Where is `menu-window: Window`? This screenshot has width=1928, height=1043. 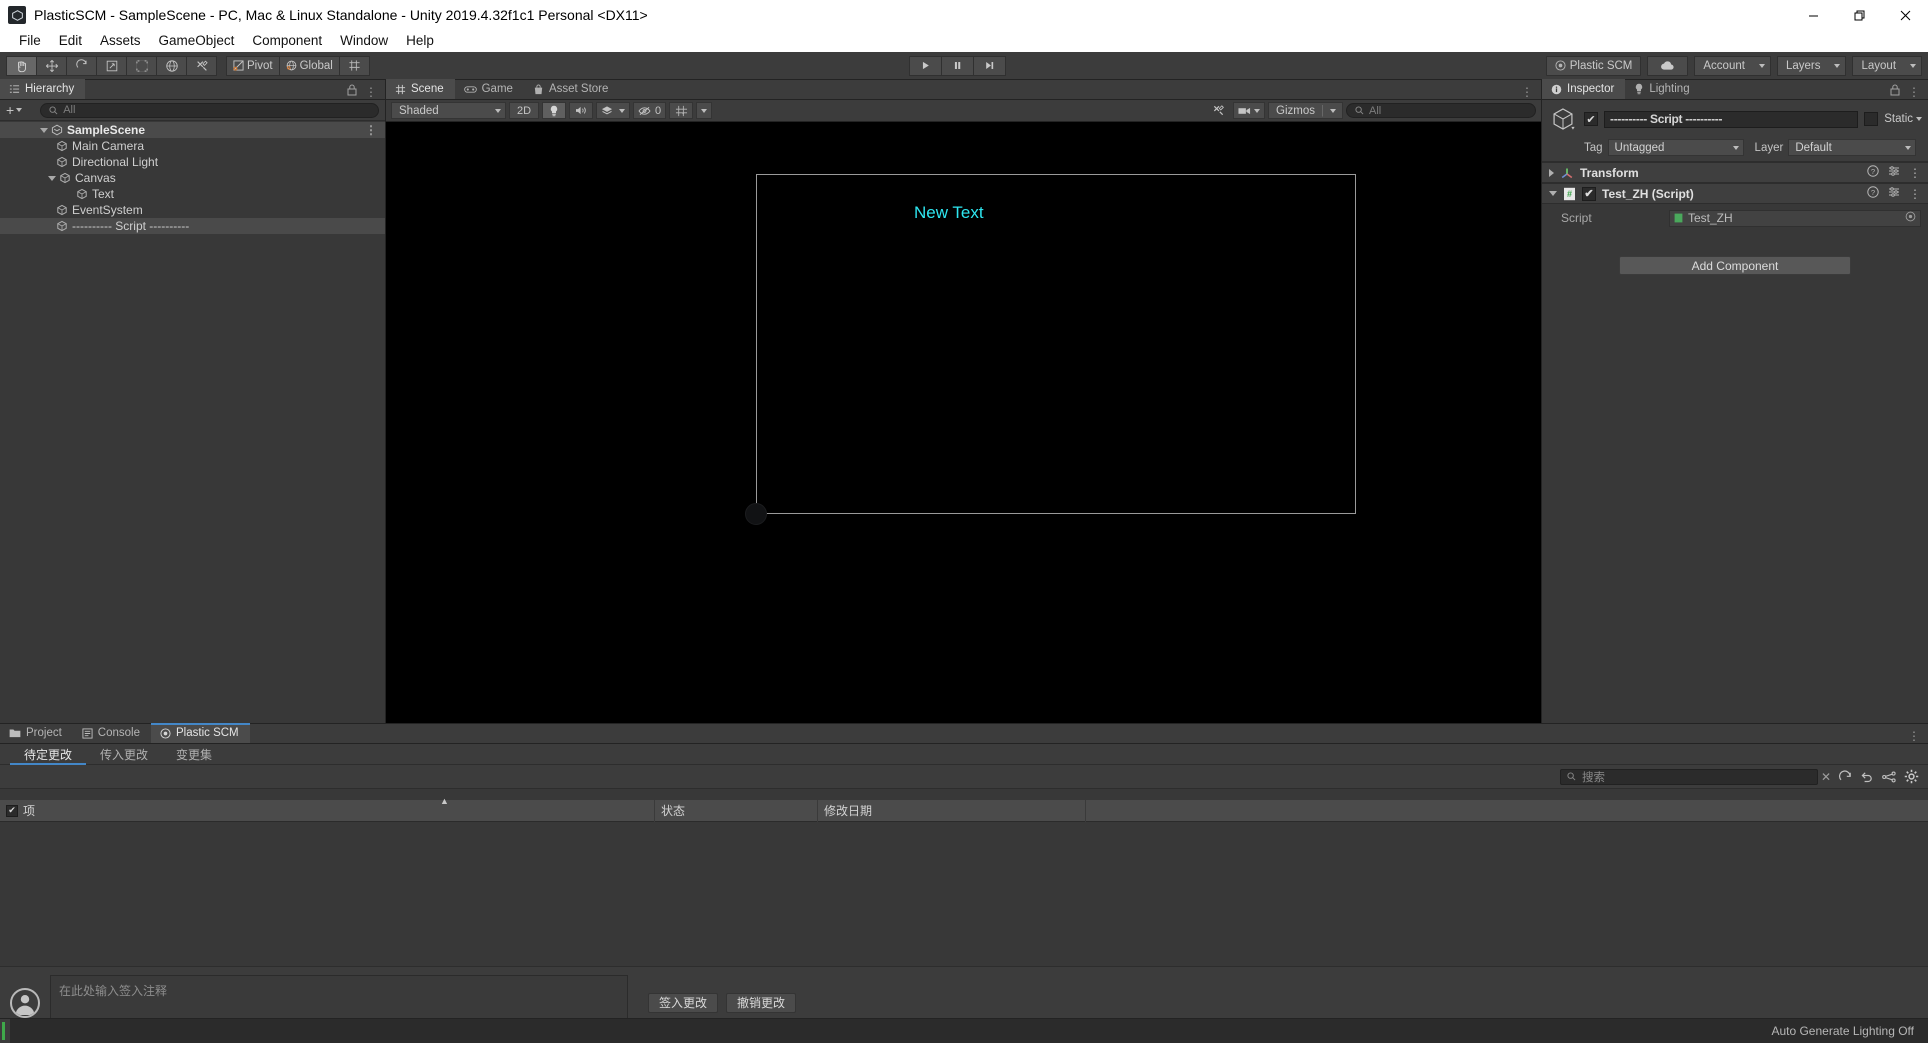 menu-window: Window is located at coordinates (364, 41).